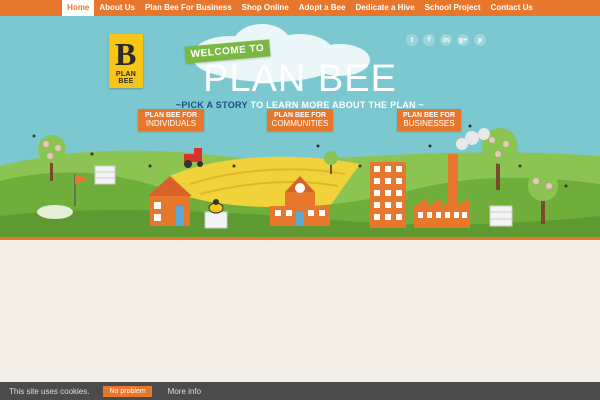 This screenshot has width=600, height=400. I want to click on businesses-sign-button: PLAN BEE FOR BUSINESSES, so click(429, 120).